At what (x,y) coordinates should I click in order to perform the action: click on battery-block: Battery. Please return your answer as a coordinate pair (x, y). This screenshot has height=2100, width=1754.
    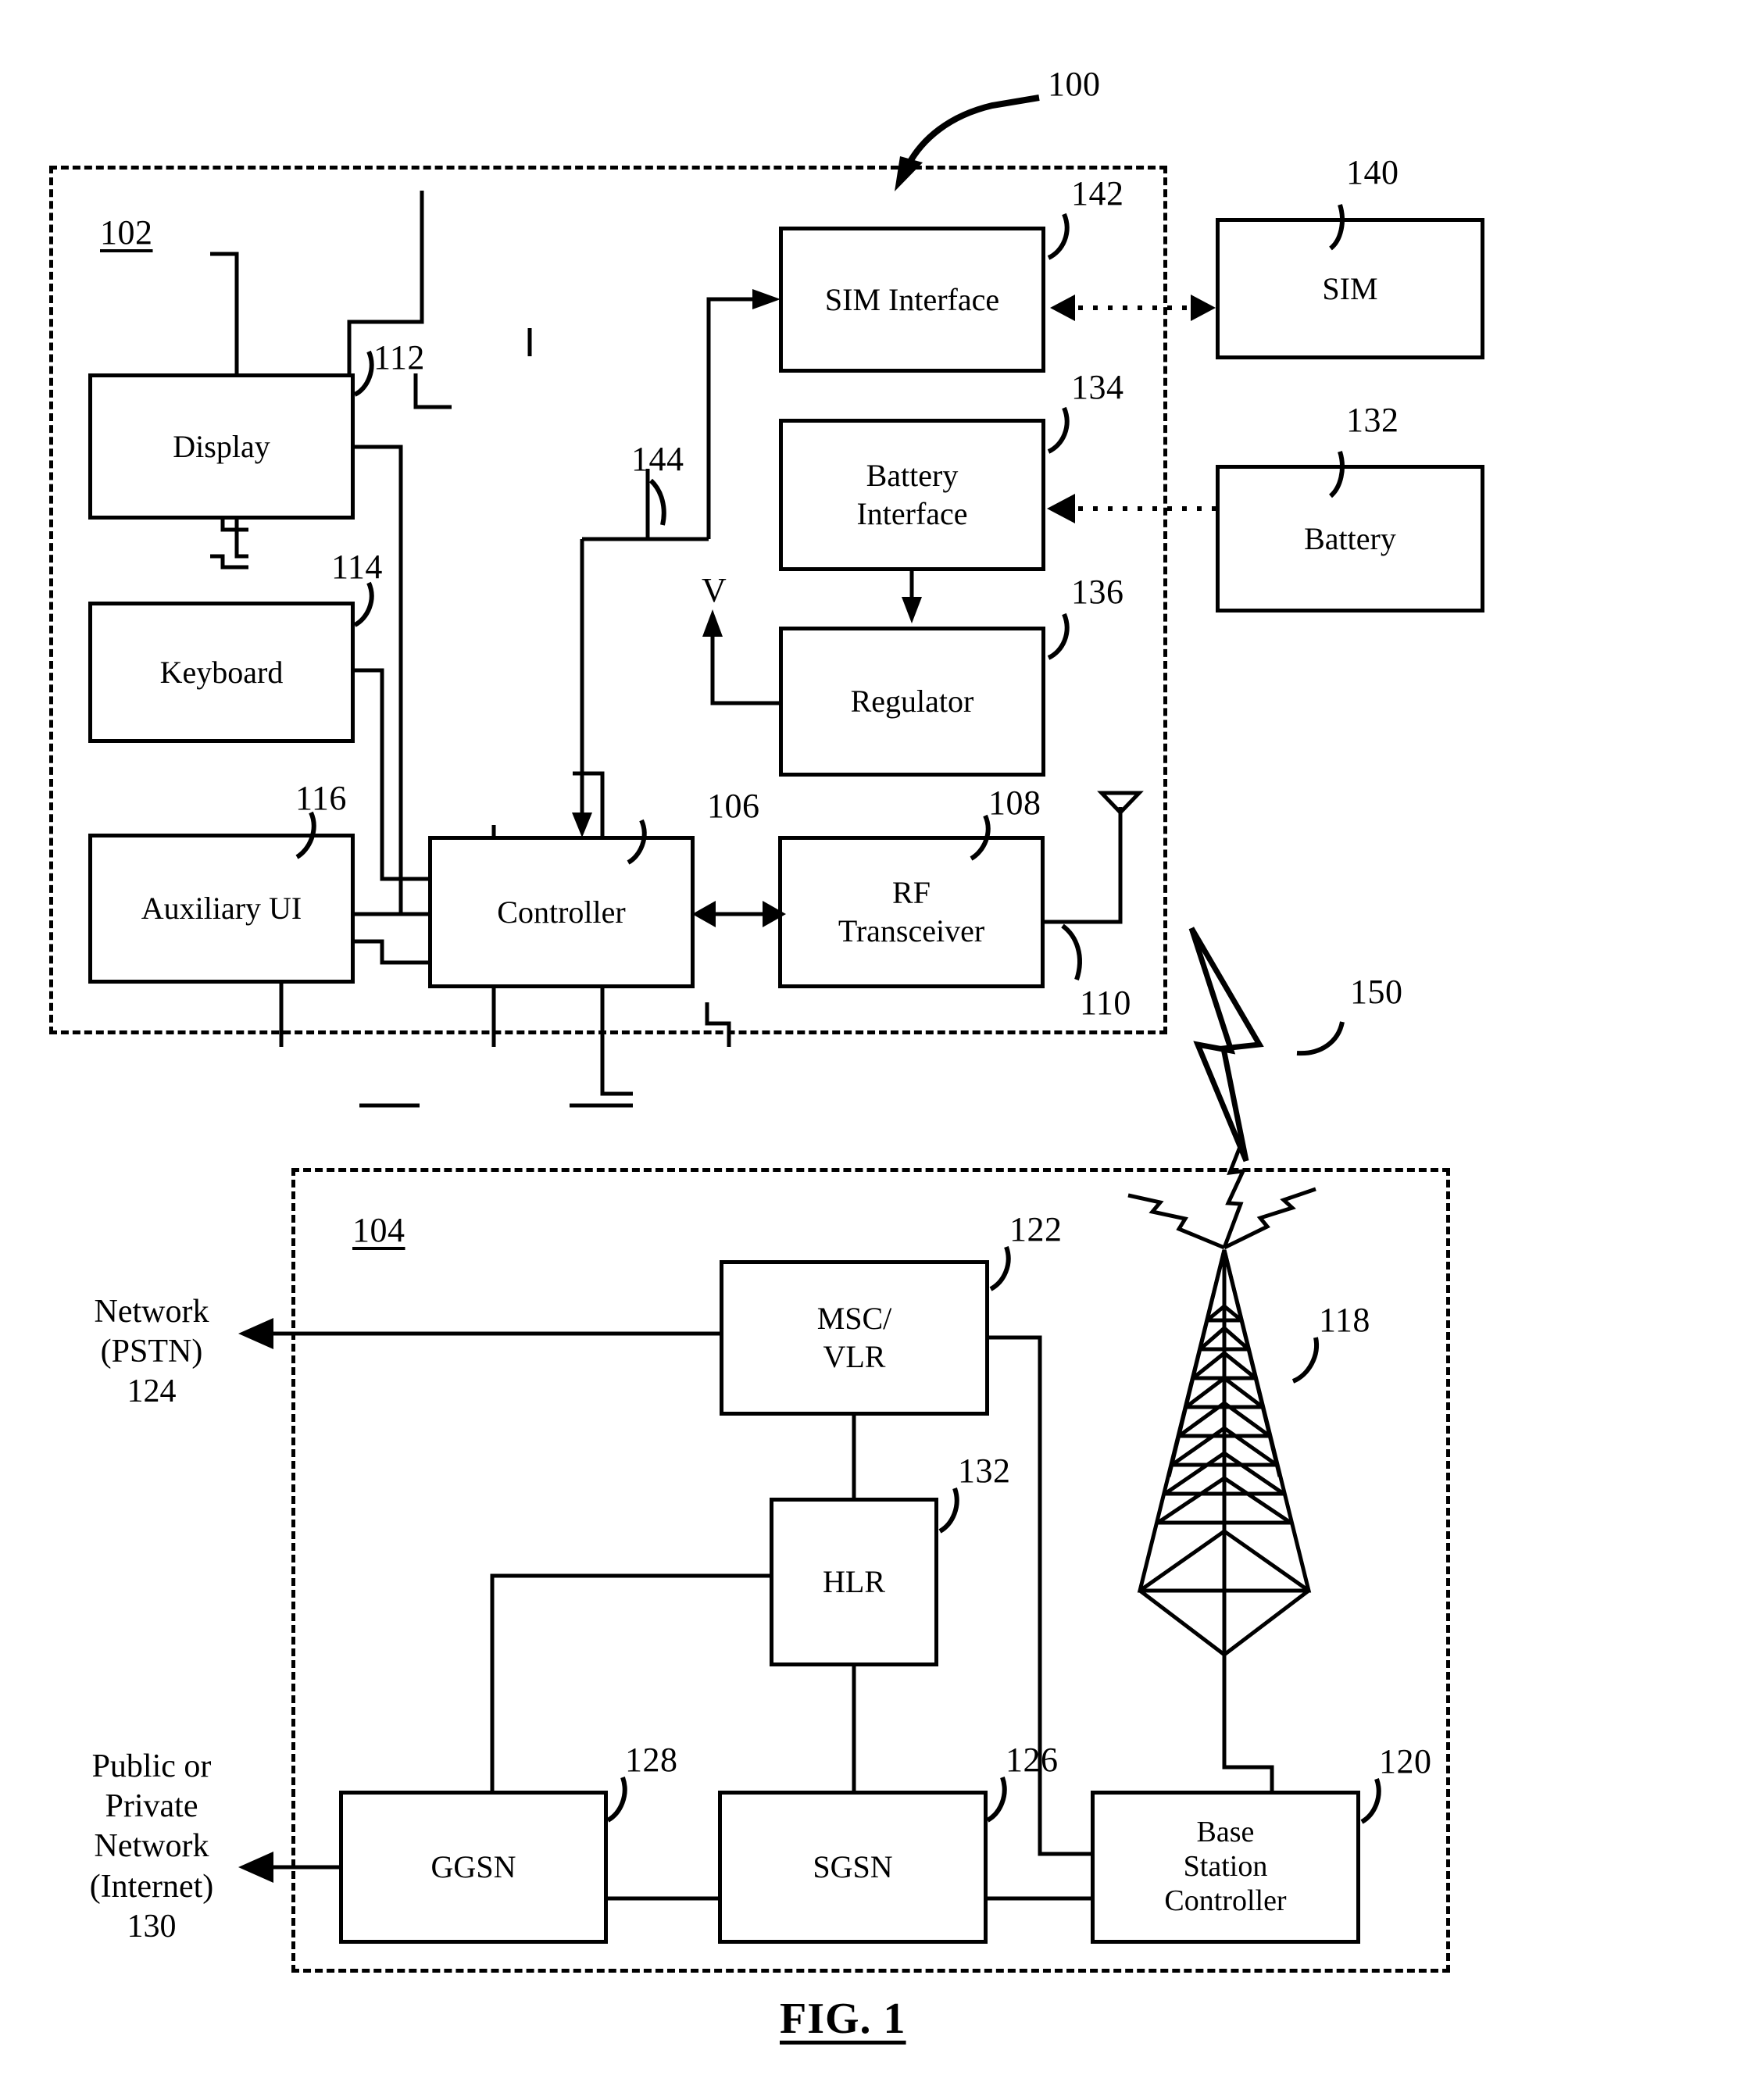
    Looking at the image, I should click on (1350, 538).